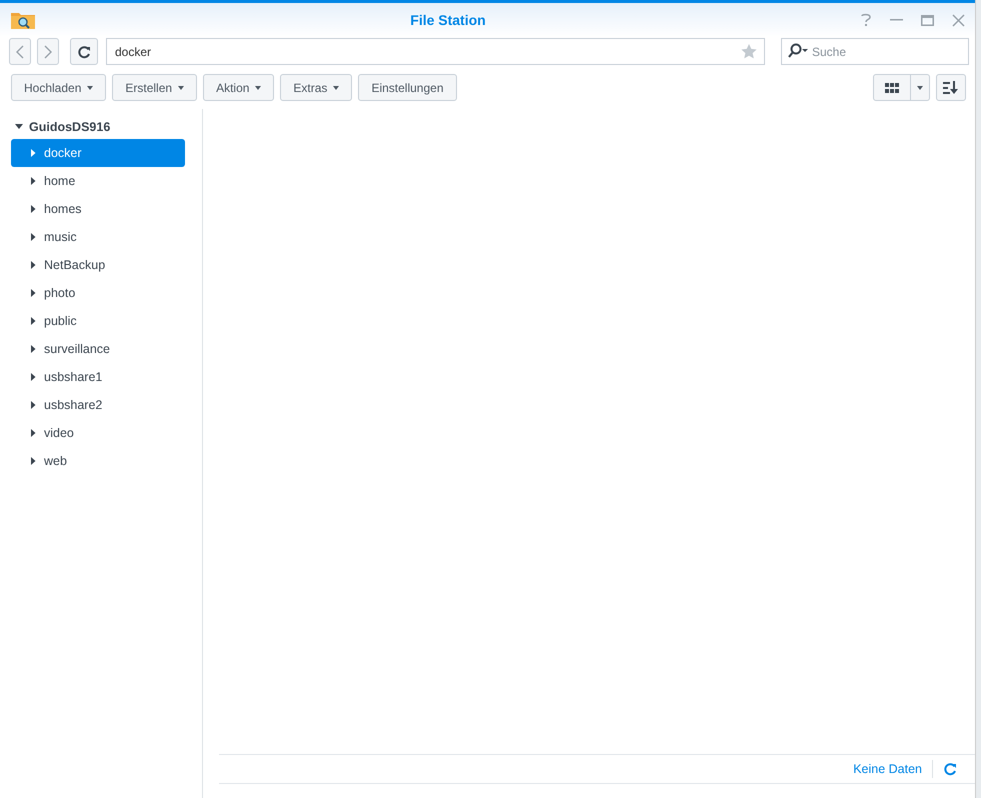 This screenshot has height=798, width=981. Describe the element at coordinates (98, 153) in the screenshot. I see `tree-item: docker` at that location.